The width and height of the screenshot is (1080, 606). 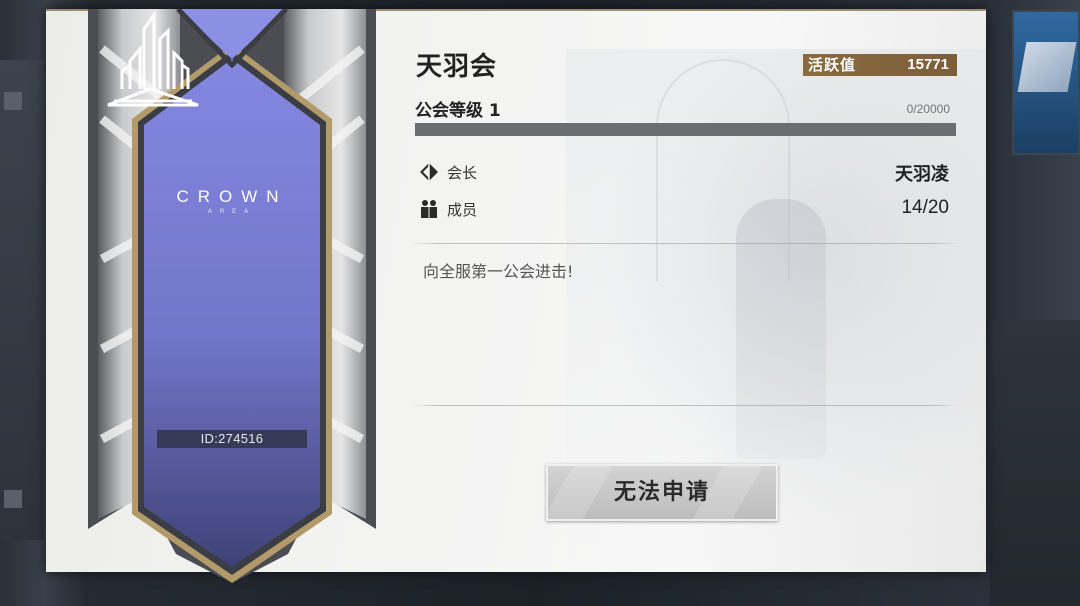 I want to click on apply-button: 无法申请, so click(x=662, y=492).